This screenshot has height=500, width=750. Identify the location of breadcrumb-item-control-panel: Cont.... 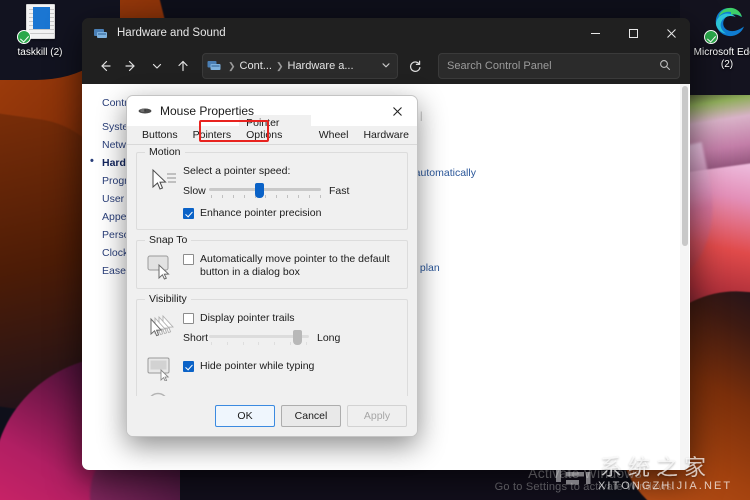
(256, 66).